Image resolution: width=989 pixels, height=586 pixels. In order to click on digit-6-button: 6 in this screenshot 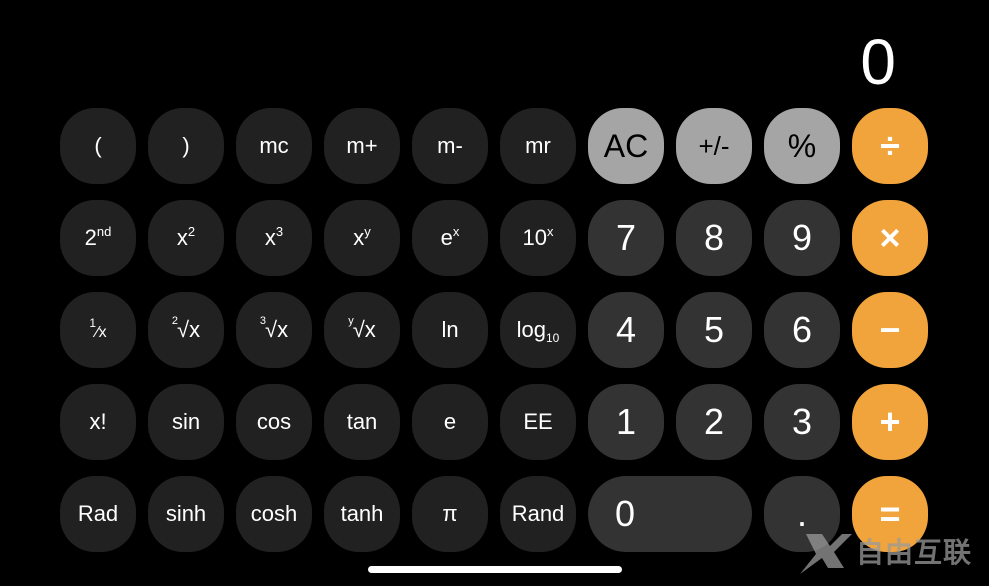, I will do `click(802, 330)`.